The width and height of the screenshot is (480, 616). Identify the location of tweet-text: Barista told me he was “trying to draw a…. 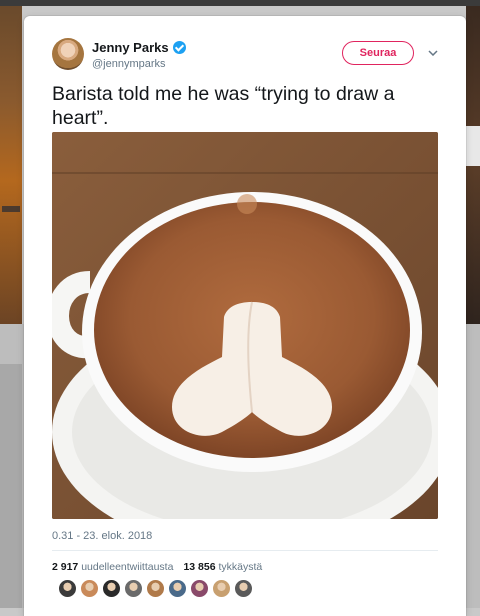
(223, 106).